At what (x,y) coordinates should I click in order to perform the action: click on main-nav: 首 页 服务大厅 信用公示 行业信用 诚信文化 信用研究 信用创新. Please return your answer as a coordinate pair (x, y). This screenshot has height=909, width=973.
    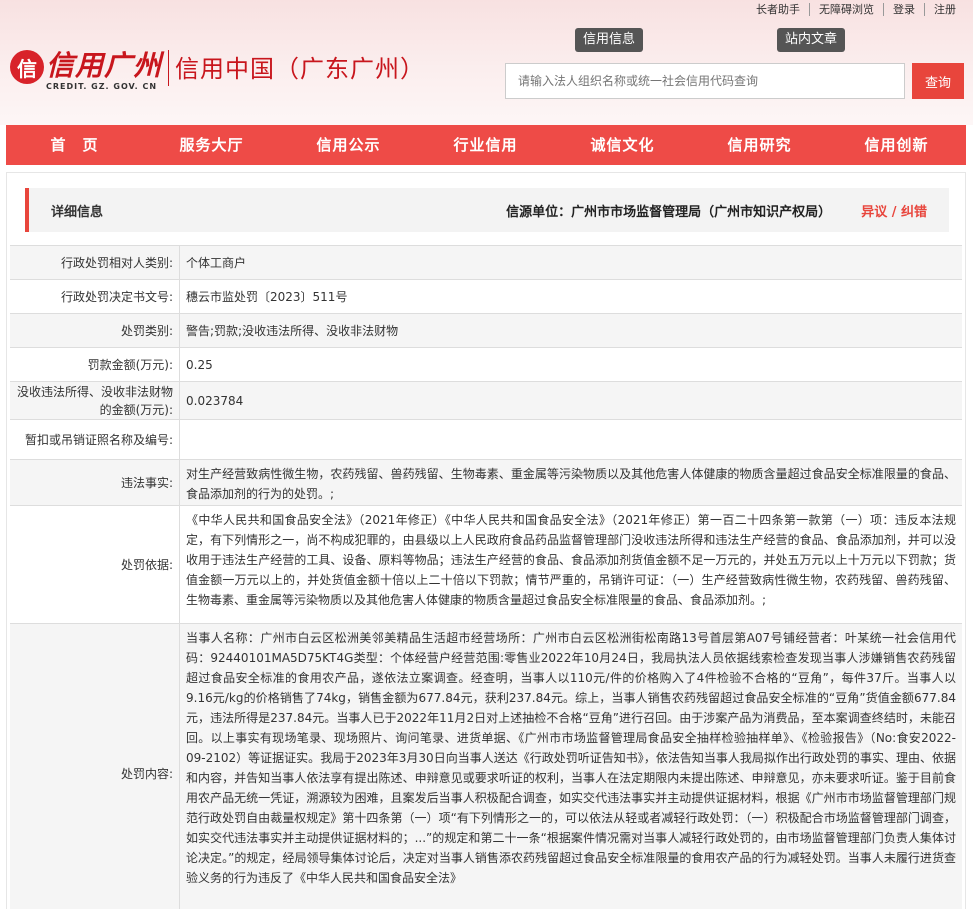
    Looking at the image, I should click on (486, 145).